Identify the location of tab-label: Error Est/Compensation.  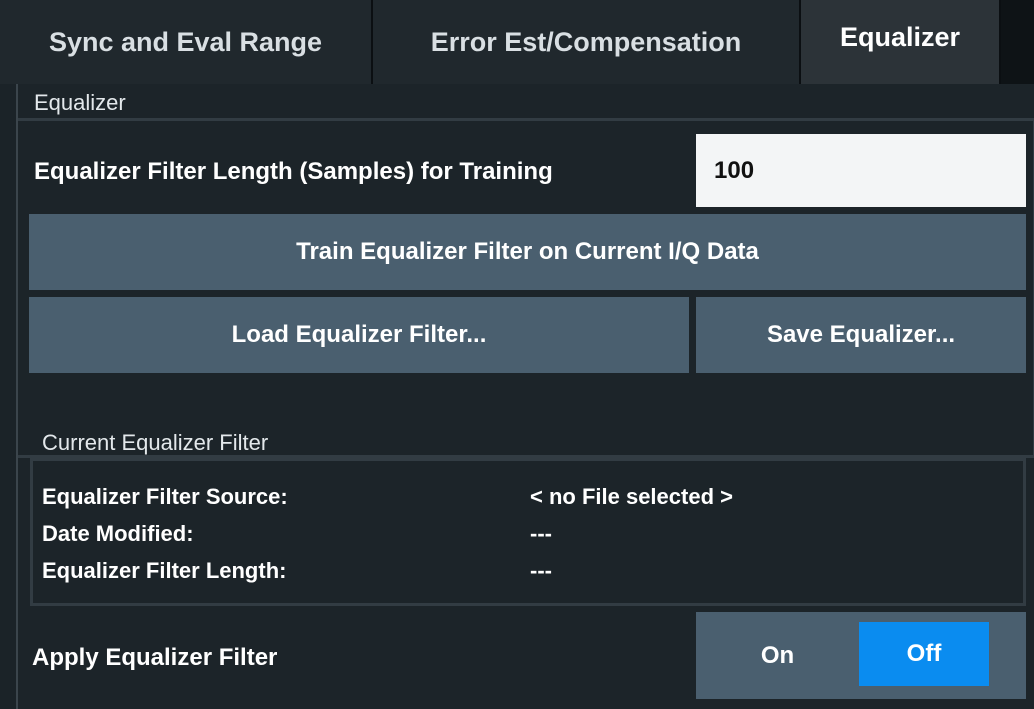
(586, 41).